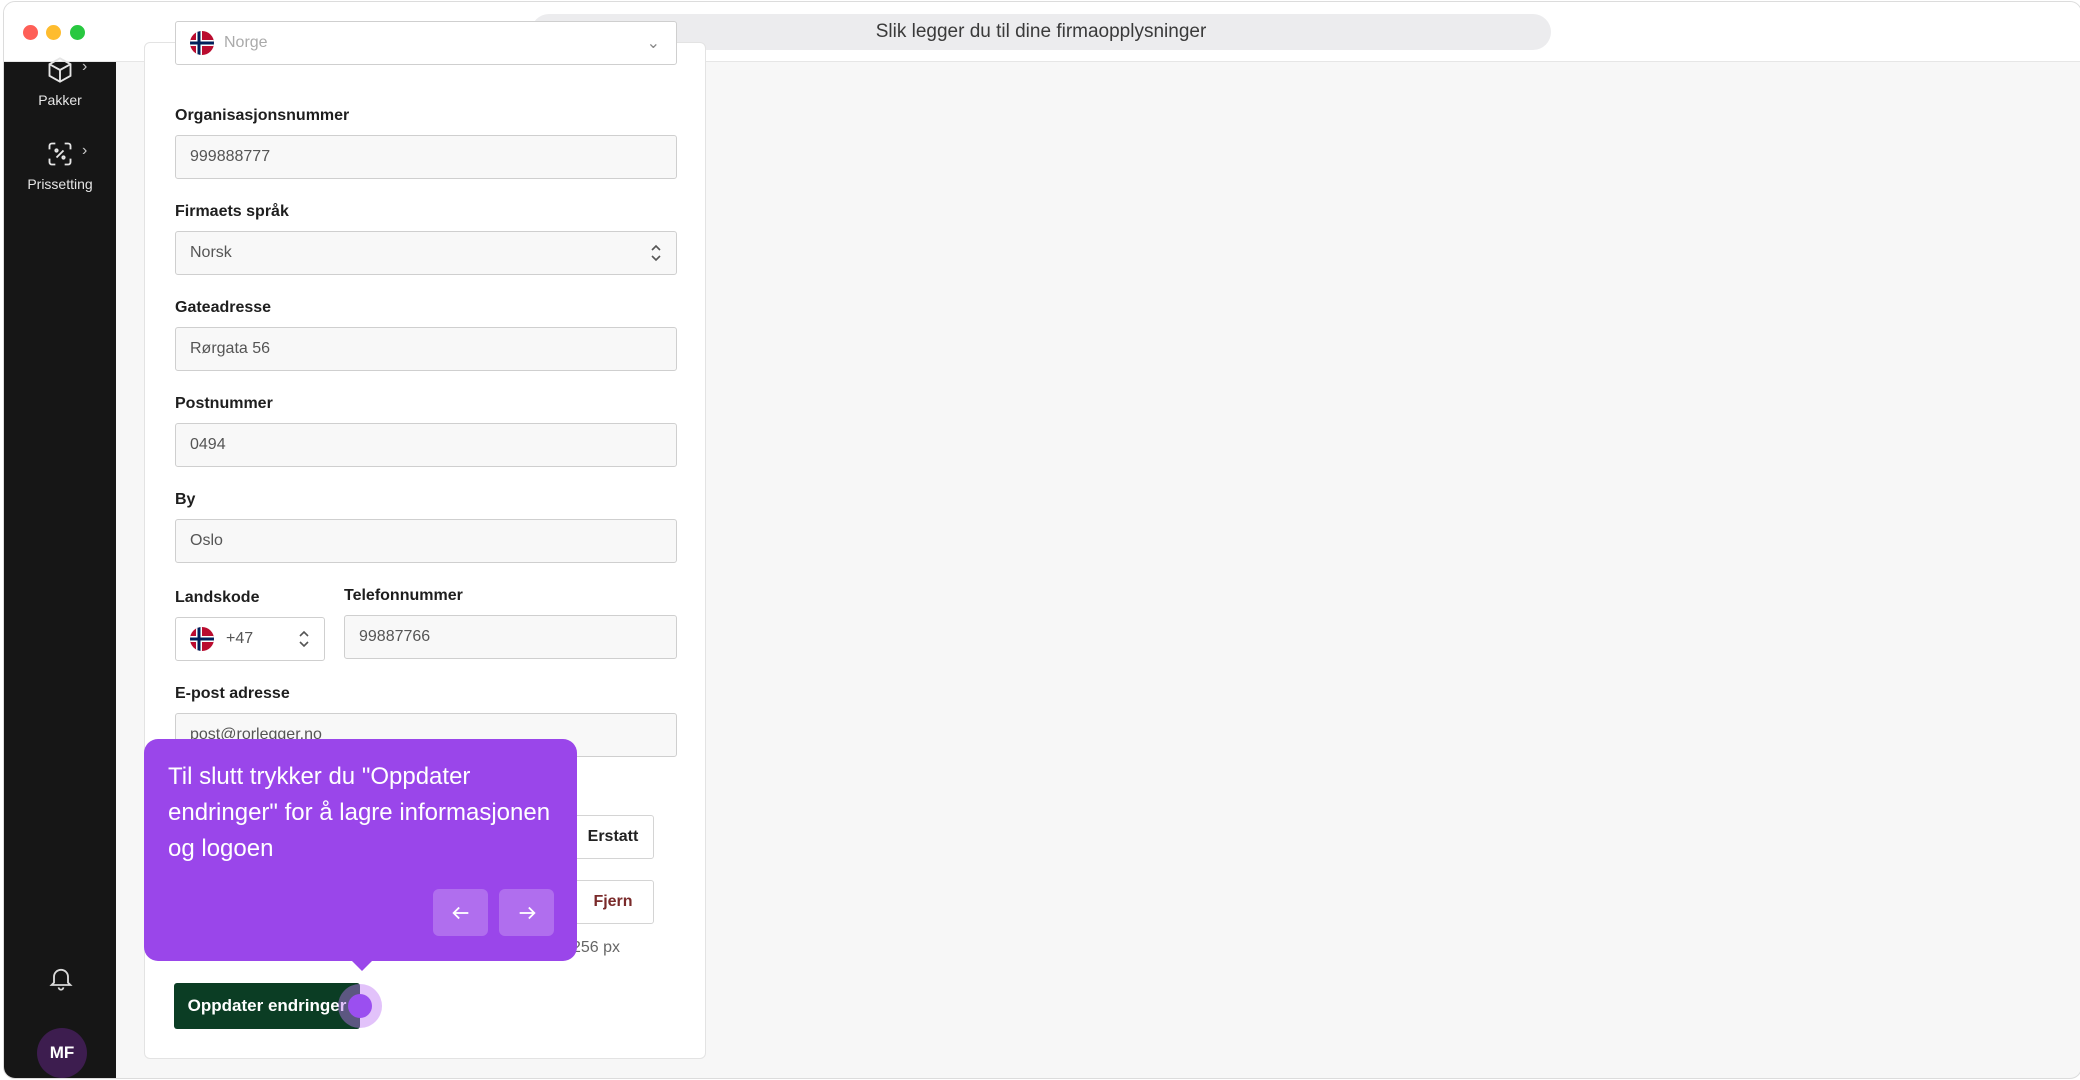 This screenshot has width=2080, height=1080. Describe the element at coordinates (426, 157) in the screenshot. I see `org-number-input: 999888777` at that location.